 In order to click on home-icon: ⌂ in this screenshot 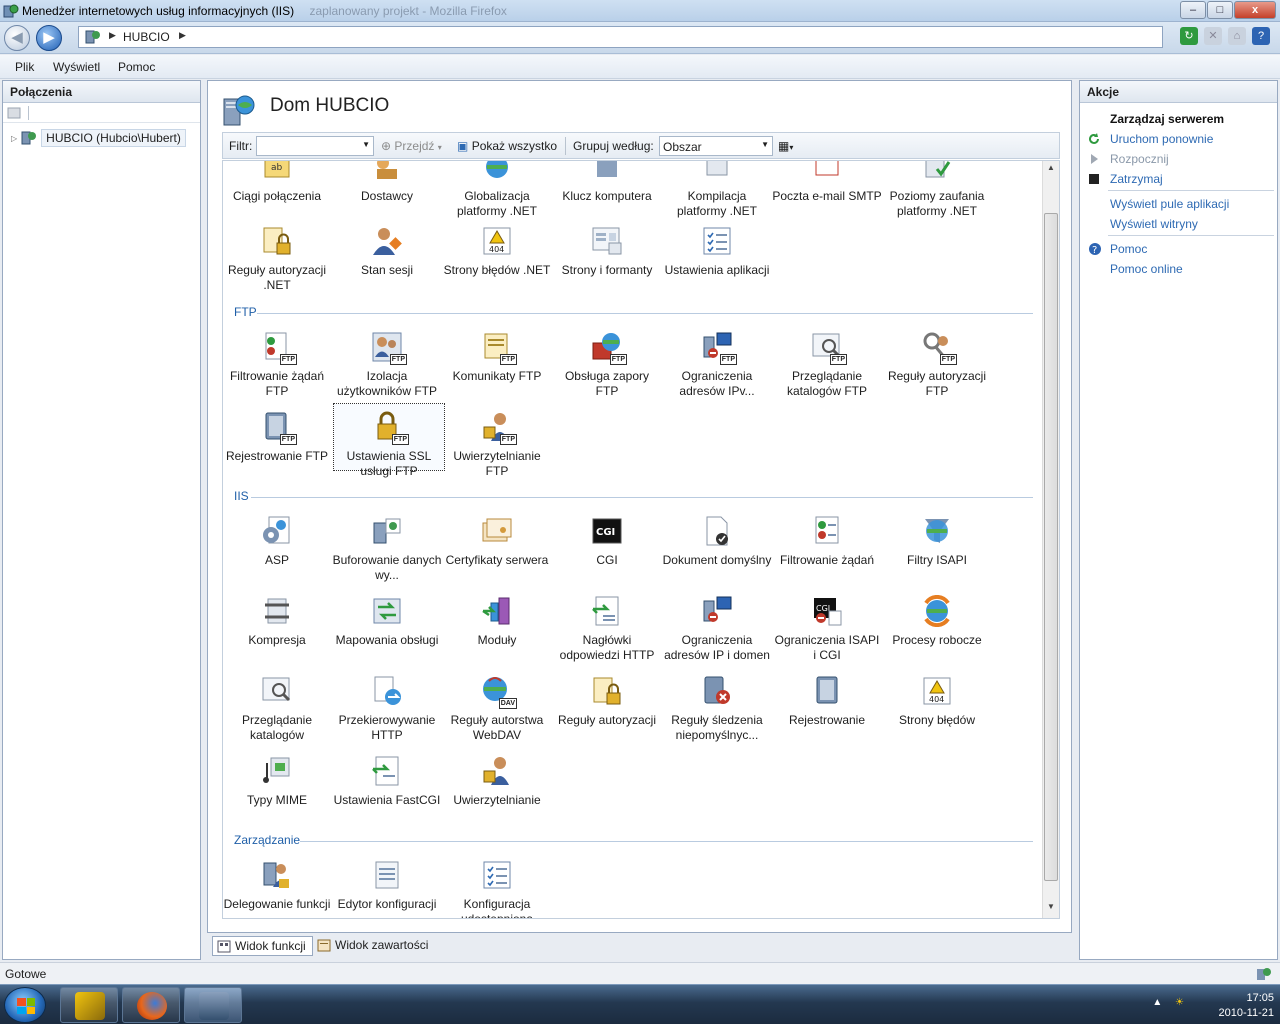, I will do `click(1237, 36)`.